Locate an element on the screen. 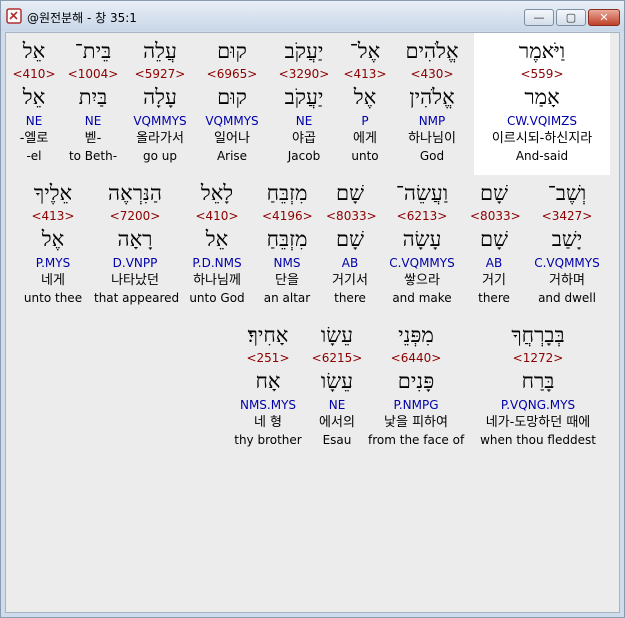 Image resolution: width=625 pixels, height=618 pixels. strong-number: <5927> is located at coordinates (160, 74).